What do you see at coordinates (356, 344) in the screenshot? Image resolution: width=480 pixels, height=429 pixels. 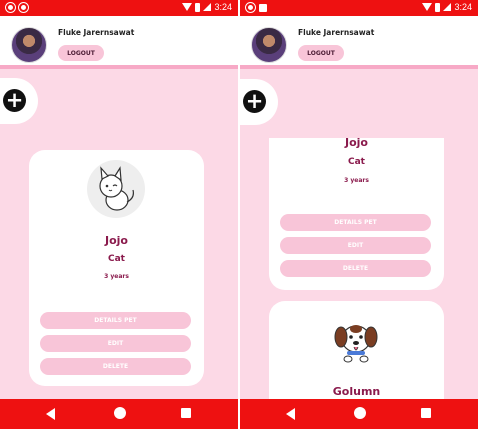 I see `dog-illustration-icon` at bounding box center [356, 344].